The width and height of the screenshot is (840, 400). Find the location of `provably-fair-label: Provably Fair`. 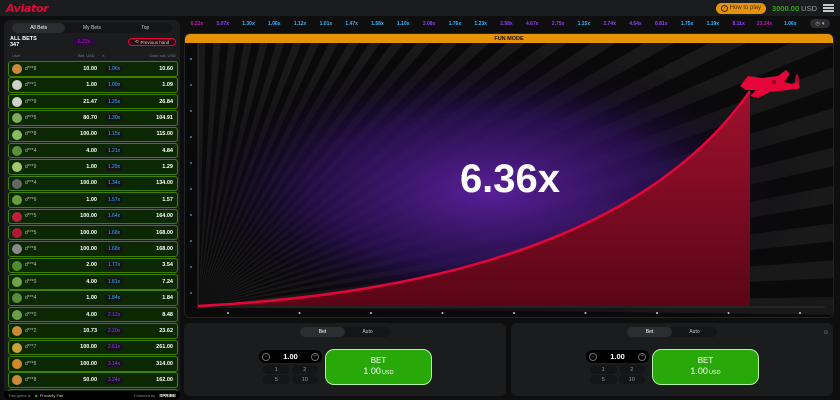

provably-fair-label: Provably Fair is located at coordinates (51, 395).